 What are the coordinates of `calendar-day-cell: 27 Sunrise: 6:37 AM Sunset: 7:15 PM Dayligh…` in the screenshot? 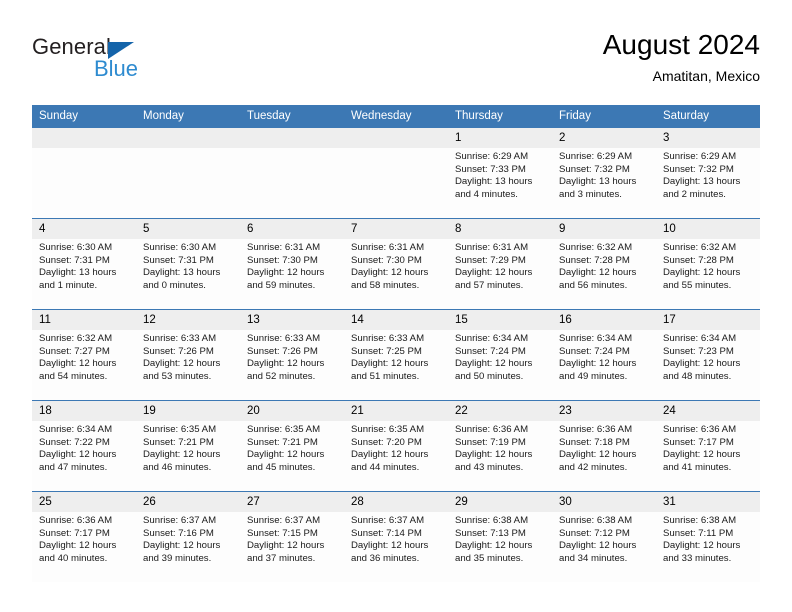 It's located at (292, 536).